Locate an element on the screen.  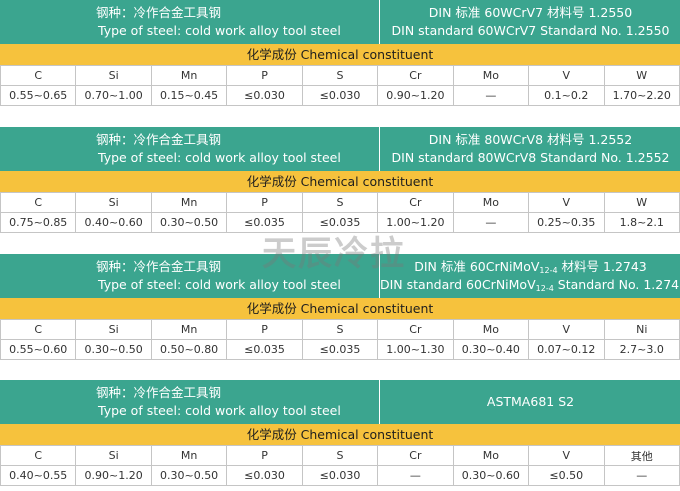
element-header-row: C Si Mn P S Cr Mo V 其他 is located at coordinates (340, 455).